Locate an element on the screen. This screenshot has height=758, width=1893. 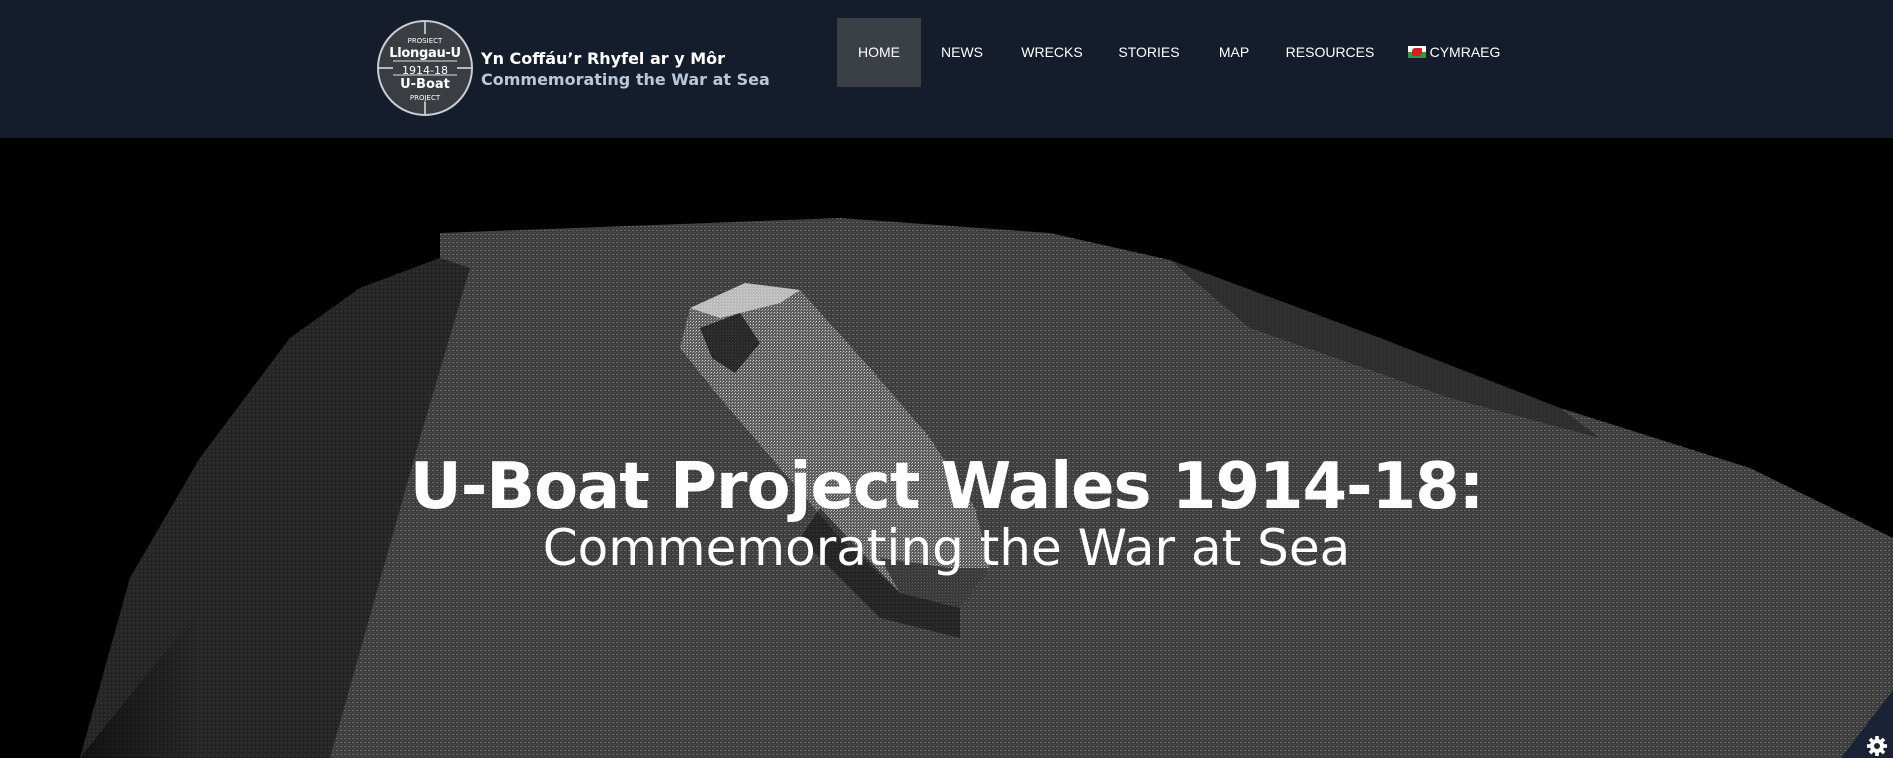
nav-label-news: NEWS is located at coordinates (962, 52).